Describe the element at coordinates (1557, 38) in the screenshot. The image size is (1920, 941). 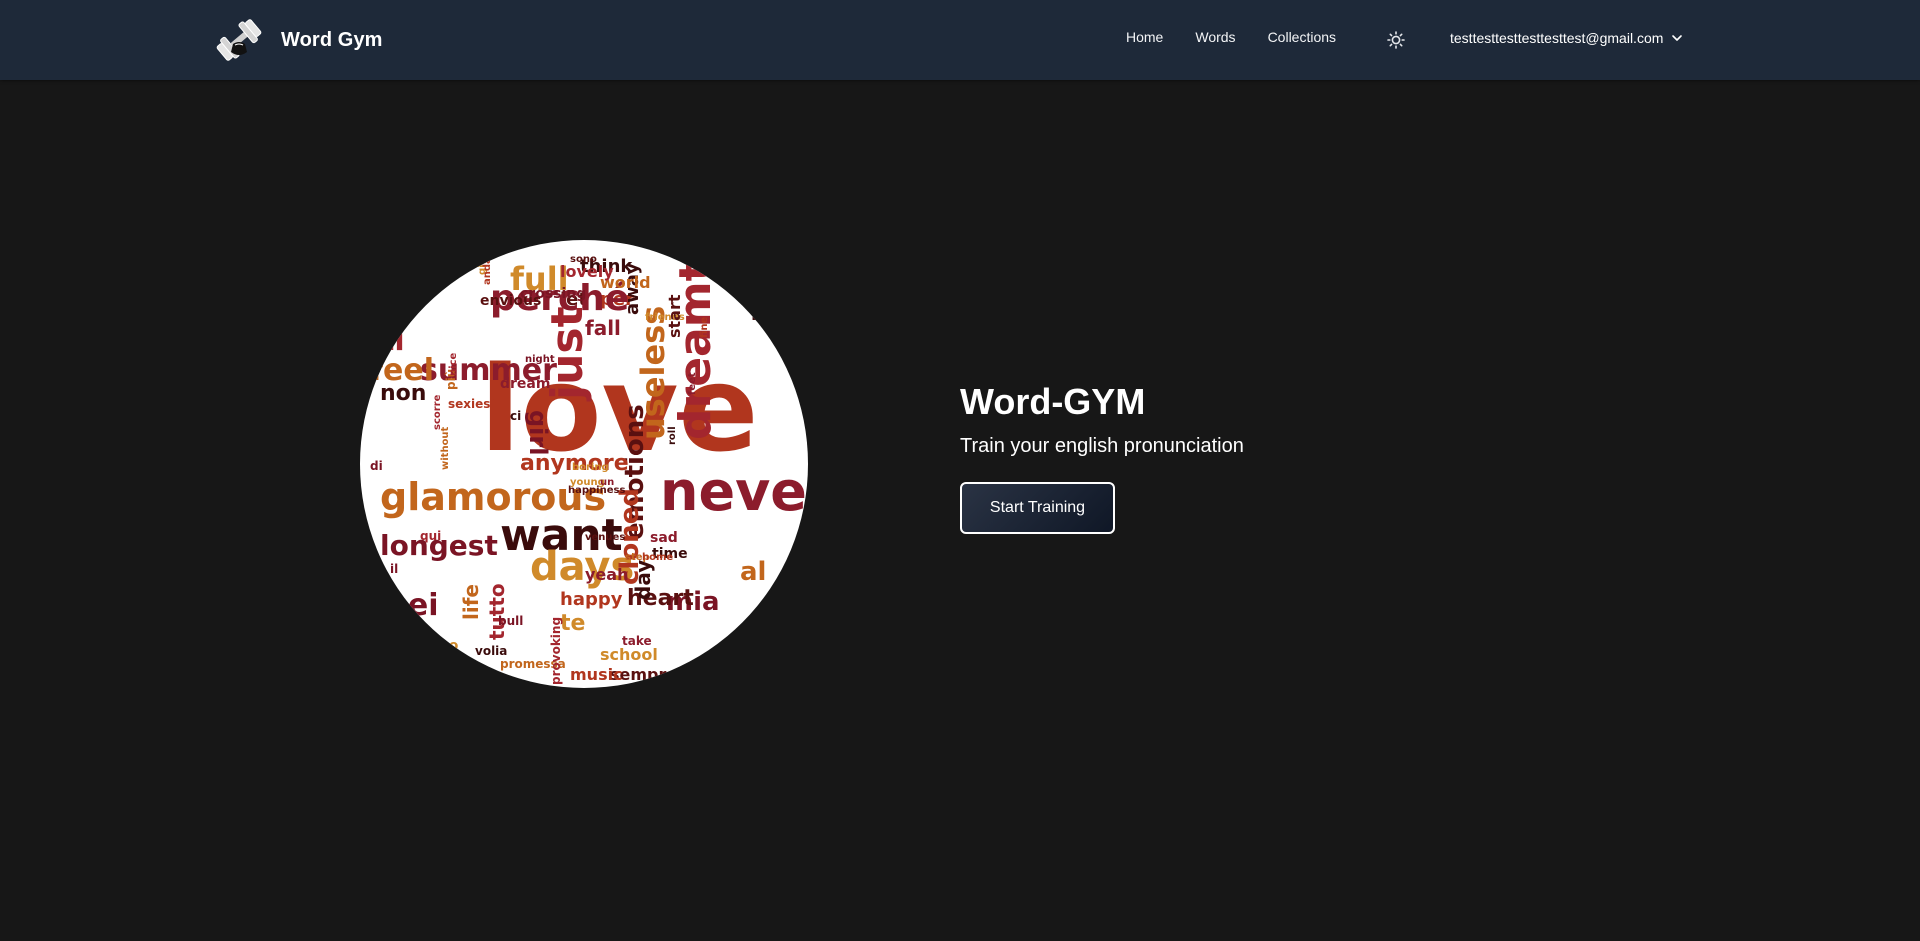
I see `user-email: testtesttesttesttesttest@gmail.com` at that location.